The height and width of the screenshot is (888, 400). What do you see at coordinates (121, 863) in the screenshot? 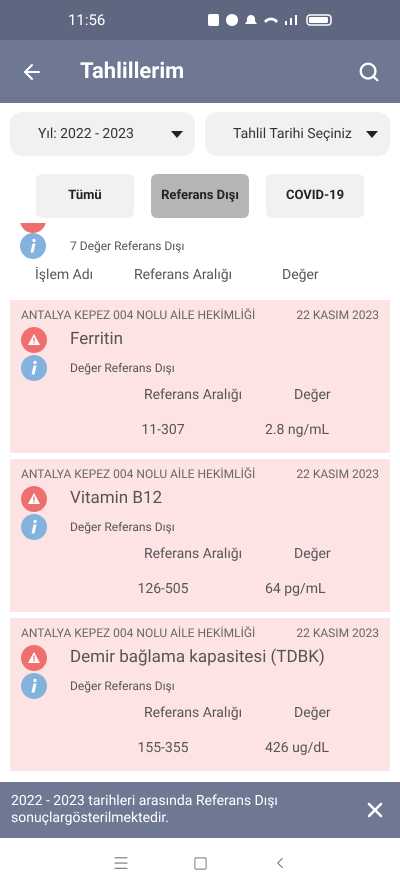
I see `menu-icon` at bounding box center [121, 863].